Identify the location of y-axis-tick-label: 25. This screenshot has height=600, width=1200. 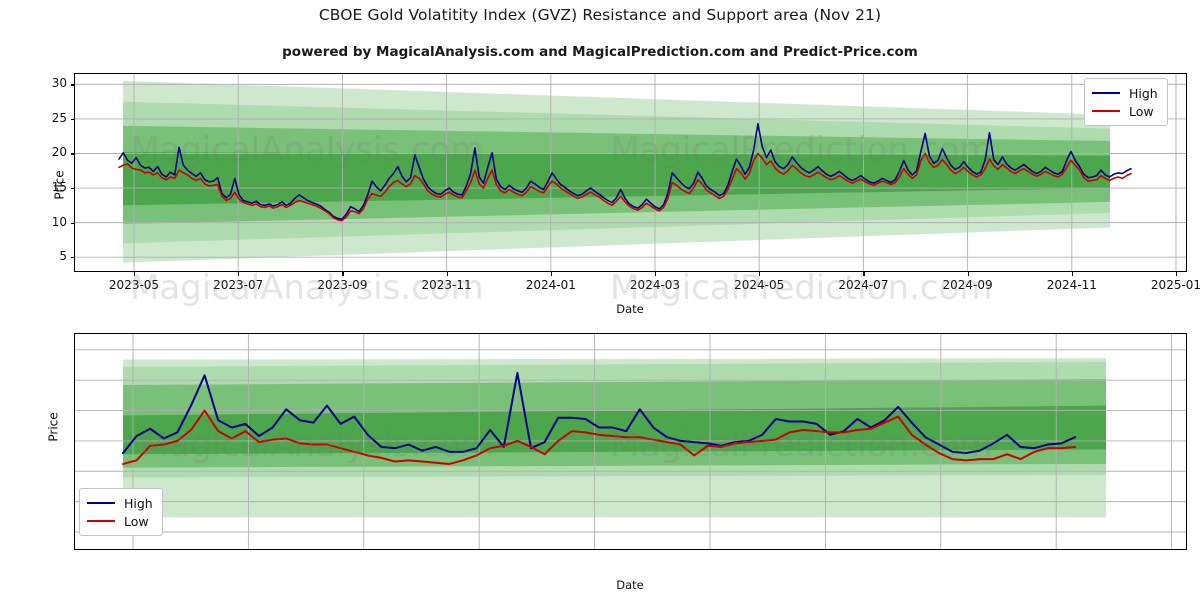
(59, 117).